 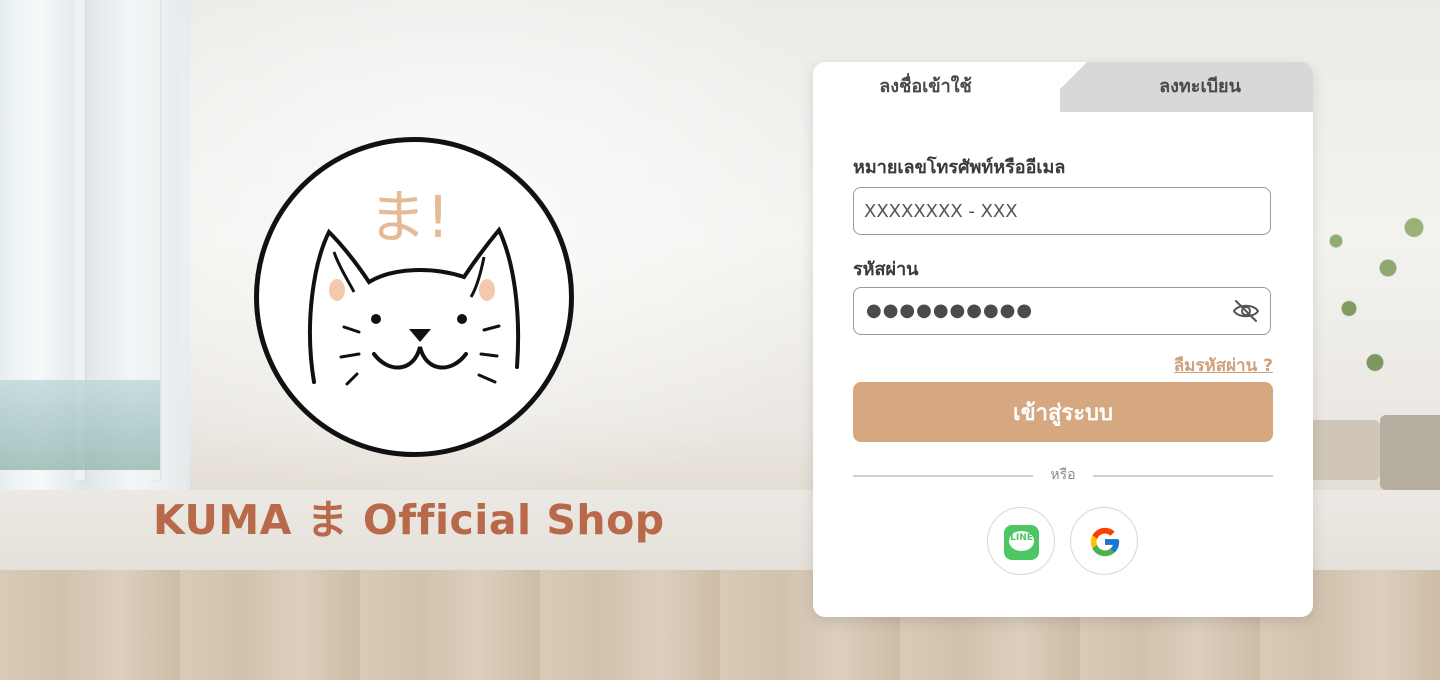 I want to click on logo-mark-text: ま!, so click(x=408, y=217).